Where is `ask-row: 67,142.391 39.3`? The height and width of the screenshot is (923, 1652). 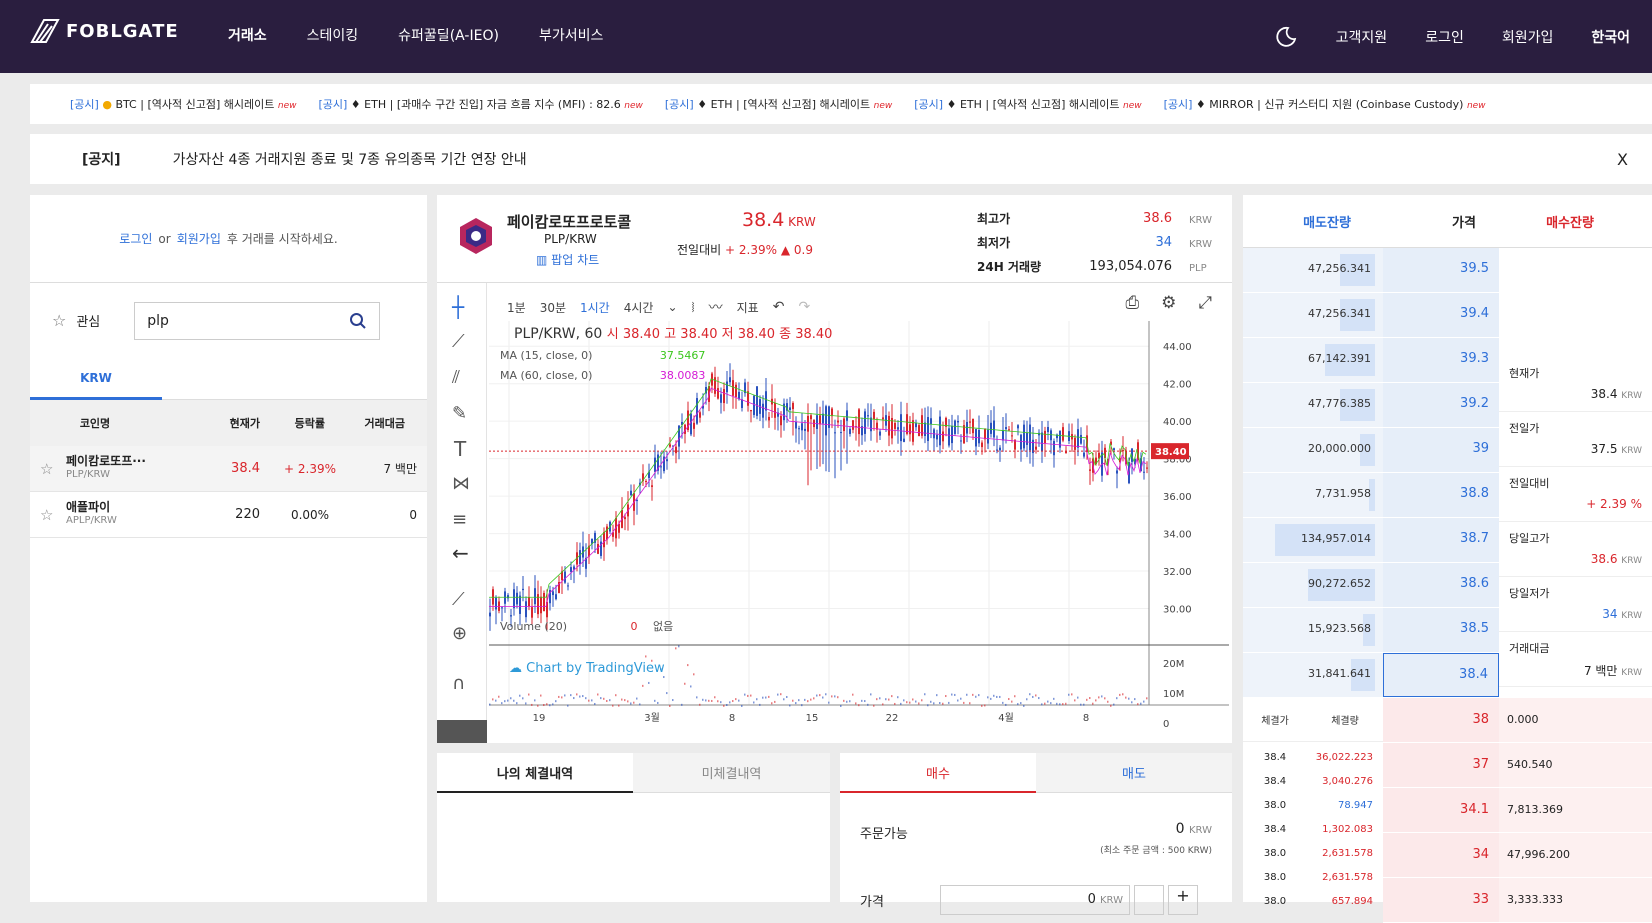
ask-row: 67,142.391 39.3 is located at coordinates (1371, 360).